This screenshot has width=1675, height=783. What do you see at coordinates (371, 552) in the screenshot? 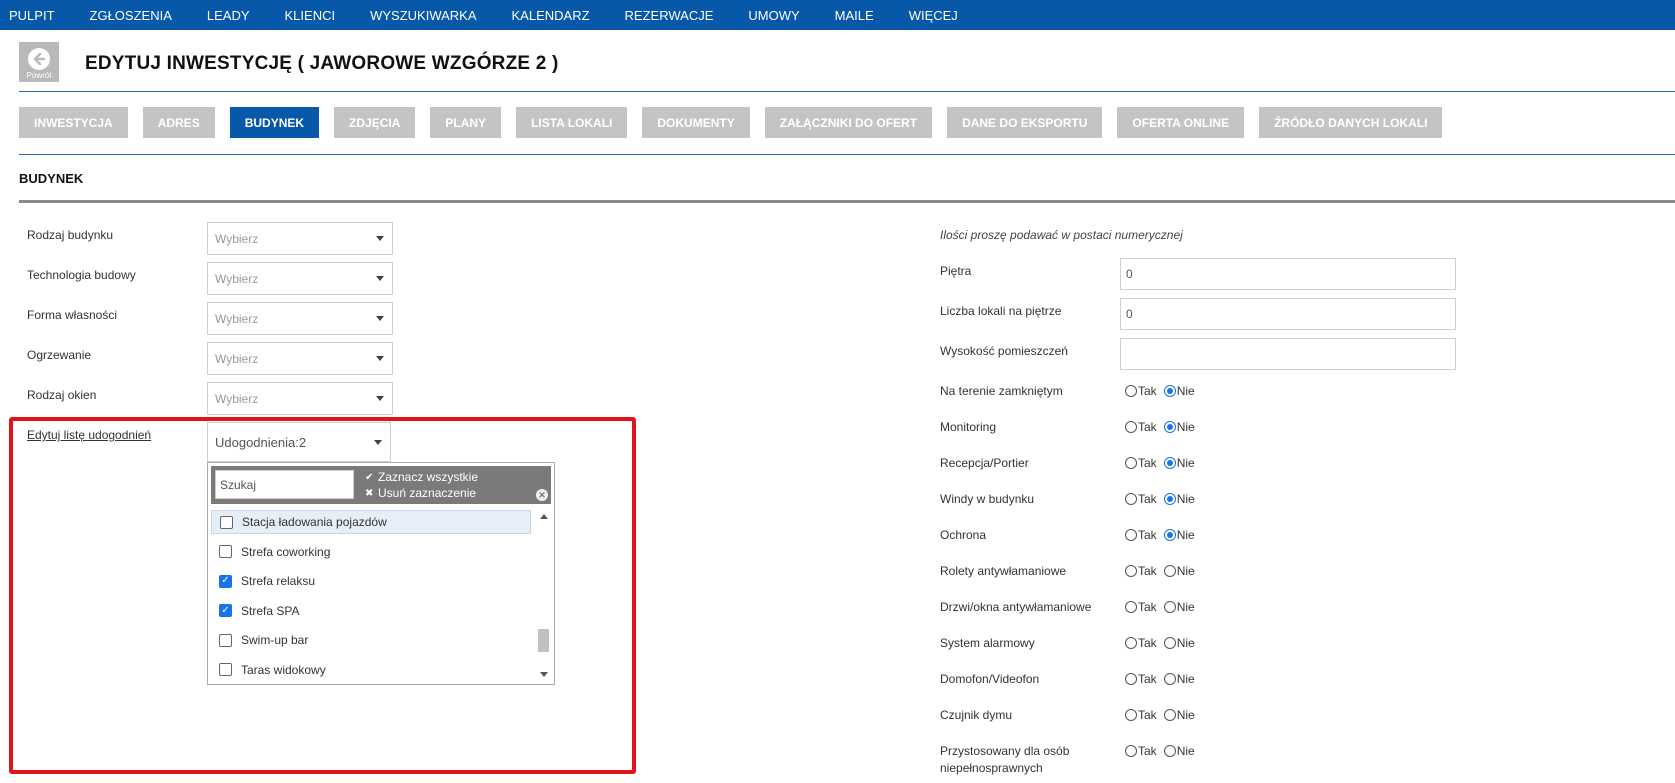
I see `list-item: Strefa coworking` at bounding box center [371, 552].